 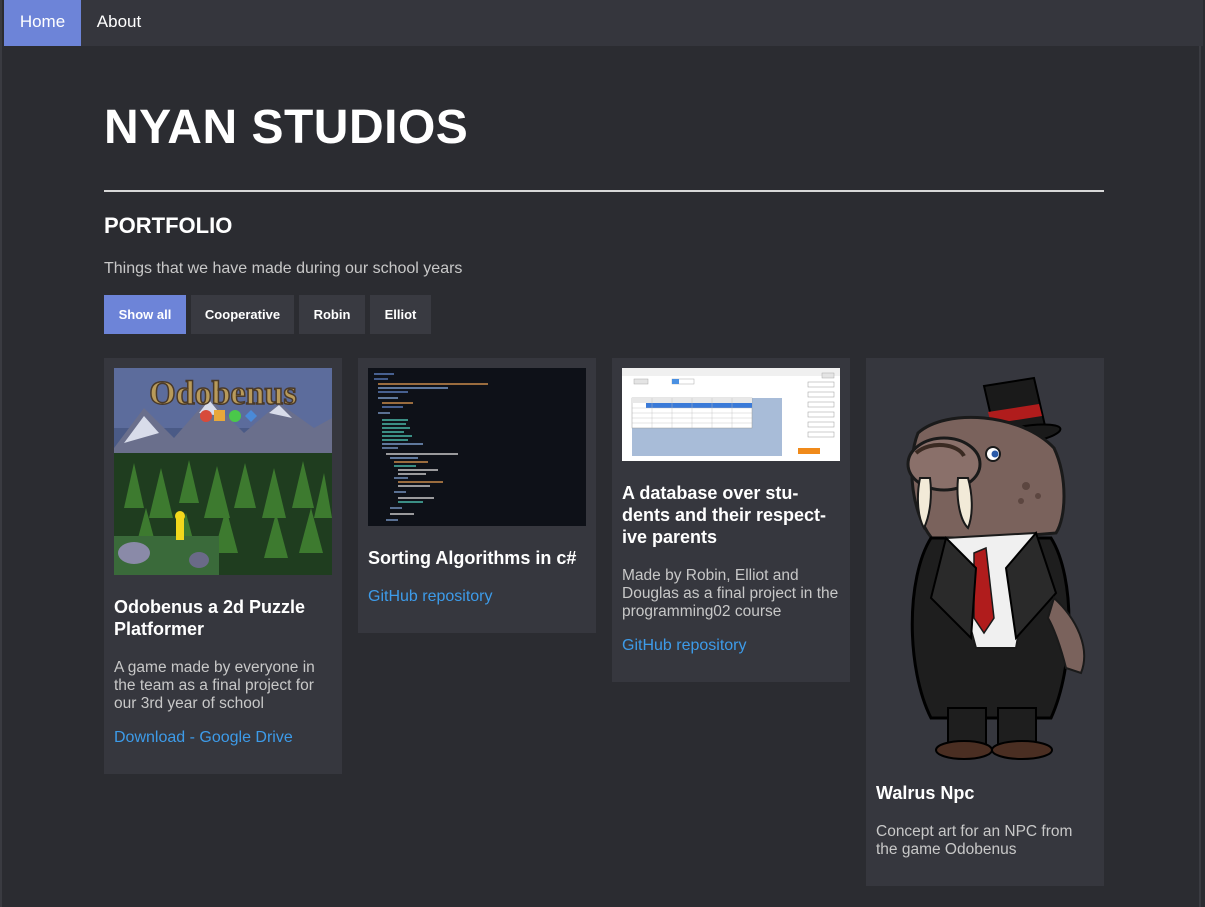 I want to click on top-navbar: Home About, so click(x=603, y=23).